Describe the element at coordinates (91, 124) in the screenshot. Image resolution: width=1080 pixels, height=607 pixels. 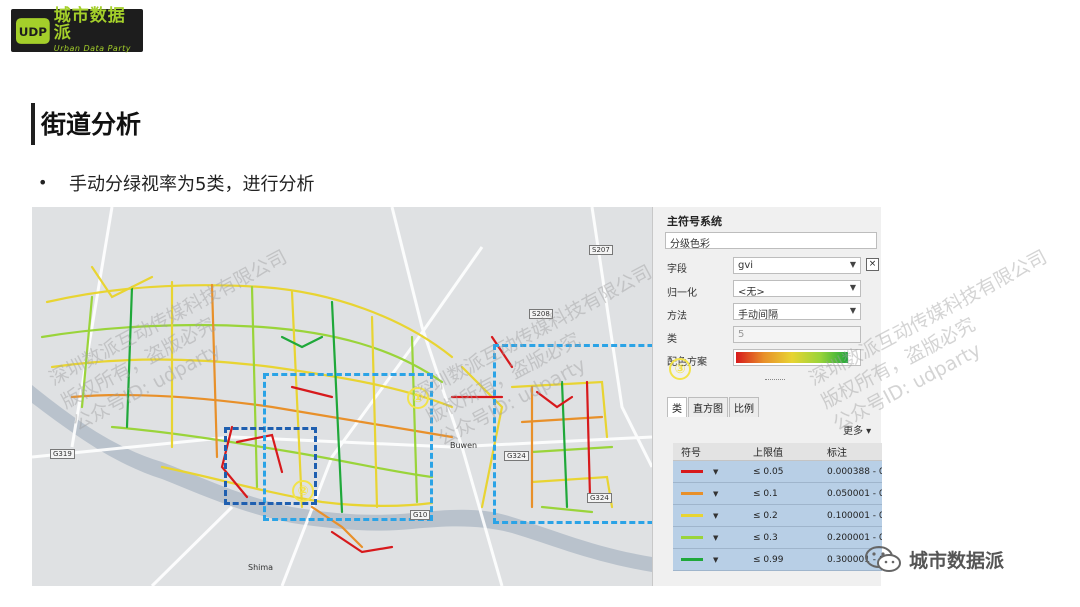
I see `slide-title: 街道分析` at that location.